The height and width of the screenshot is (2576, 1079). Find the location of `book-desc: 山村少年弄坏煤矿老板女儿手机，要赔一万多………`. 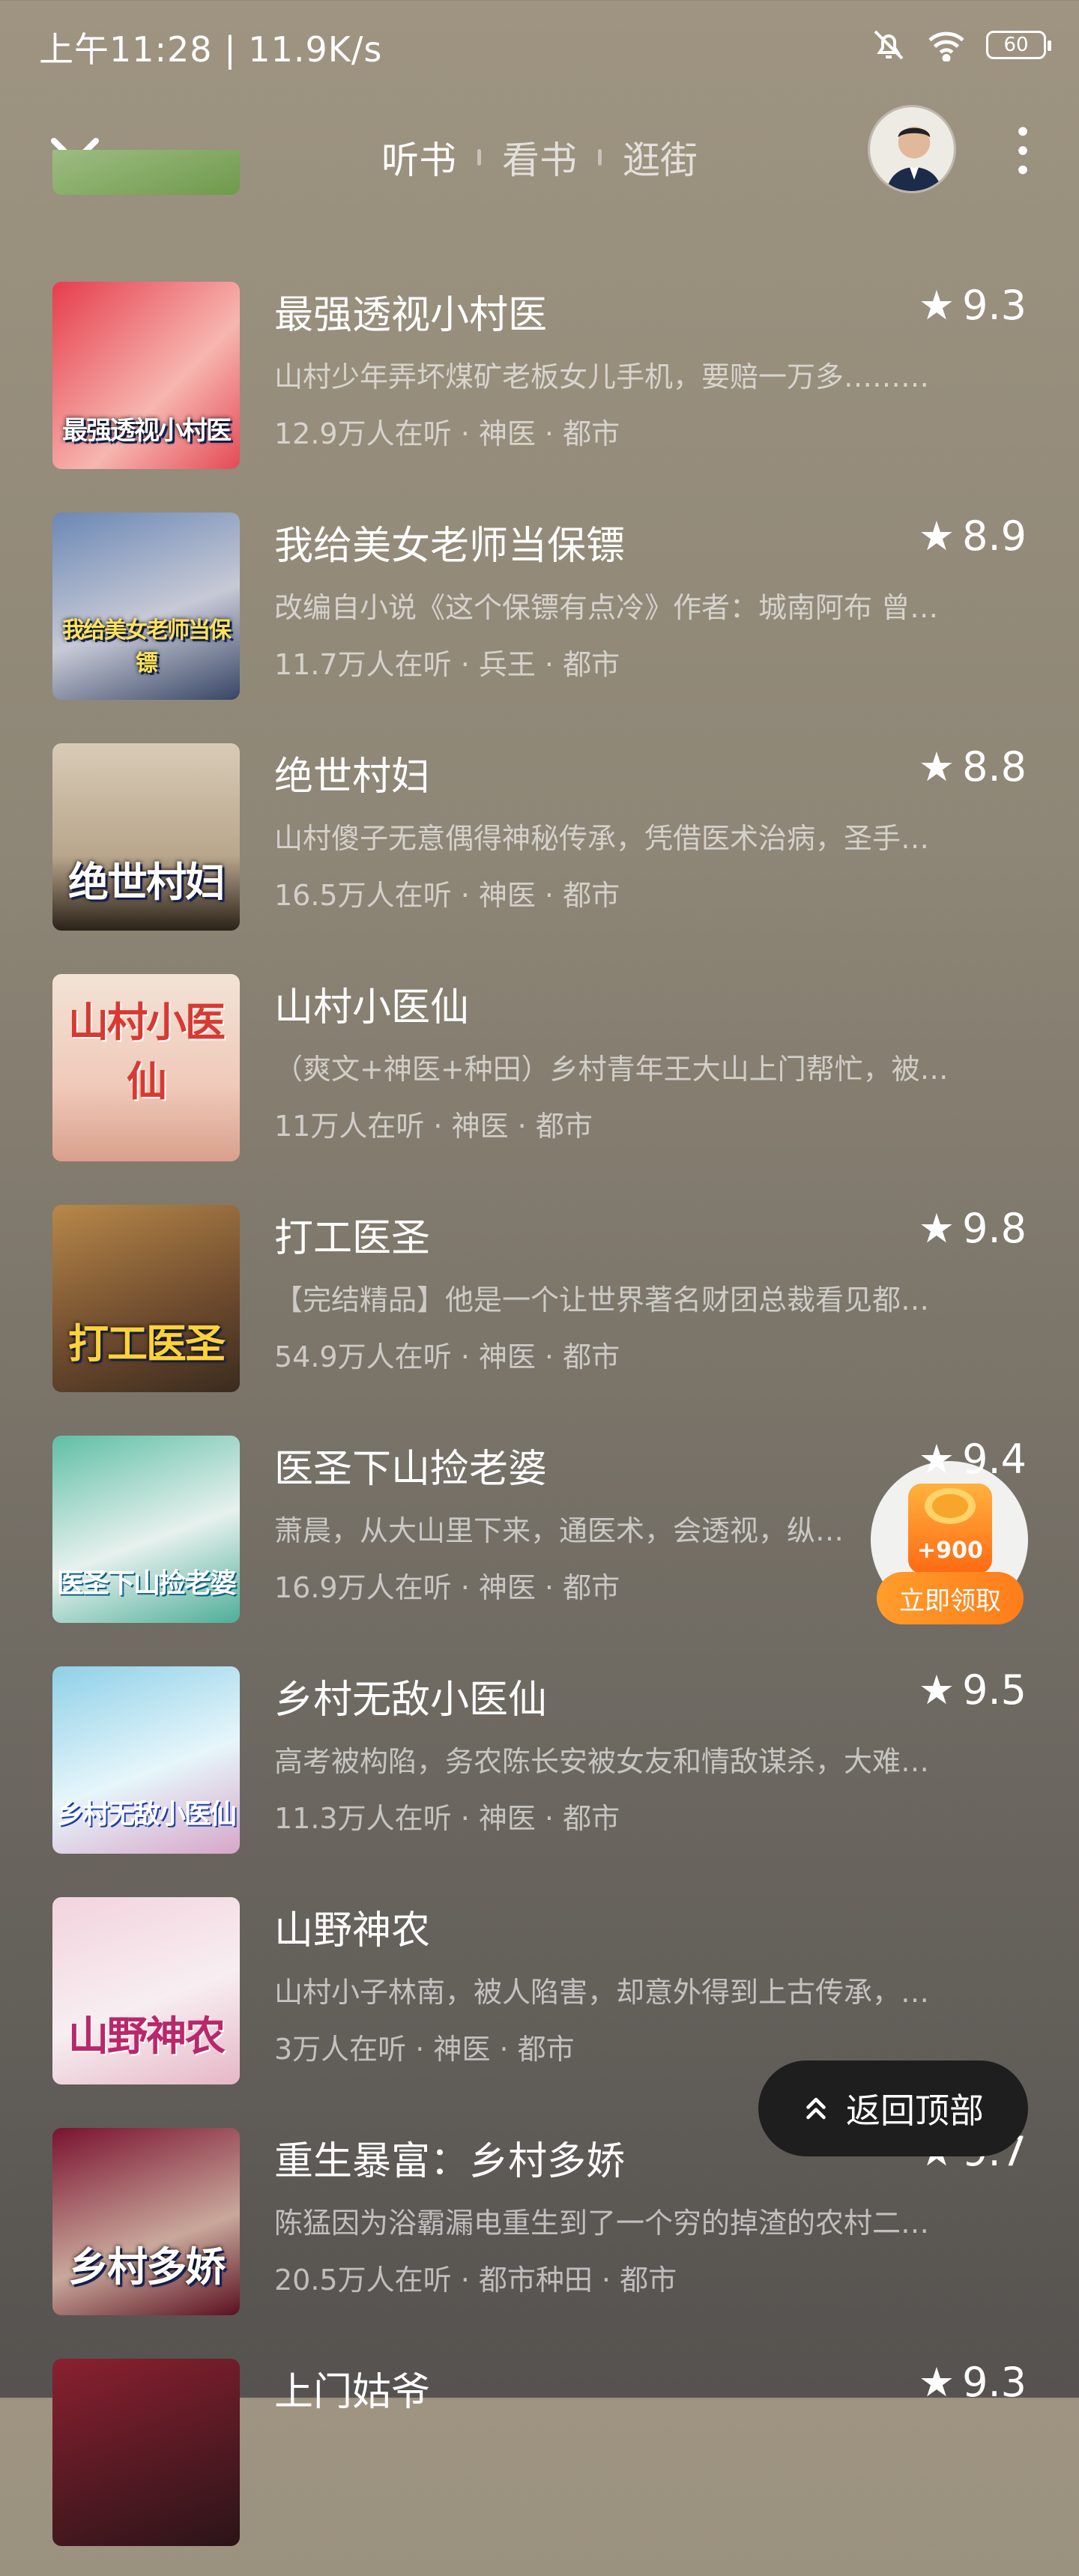

book-desc: 山村少年弄坏煤矿老板女儿手机，要赔一万多……… is located at coordinates (602, 376).